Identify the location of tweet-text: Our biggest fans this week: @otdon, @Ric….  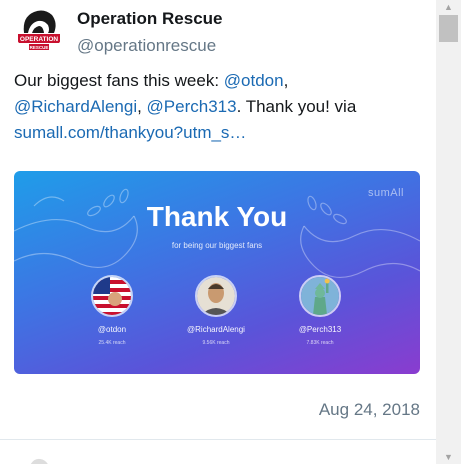
(219, 107).